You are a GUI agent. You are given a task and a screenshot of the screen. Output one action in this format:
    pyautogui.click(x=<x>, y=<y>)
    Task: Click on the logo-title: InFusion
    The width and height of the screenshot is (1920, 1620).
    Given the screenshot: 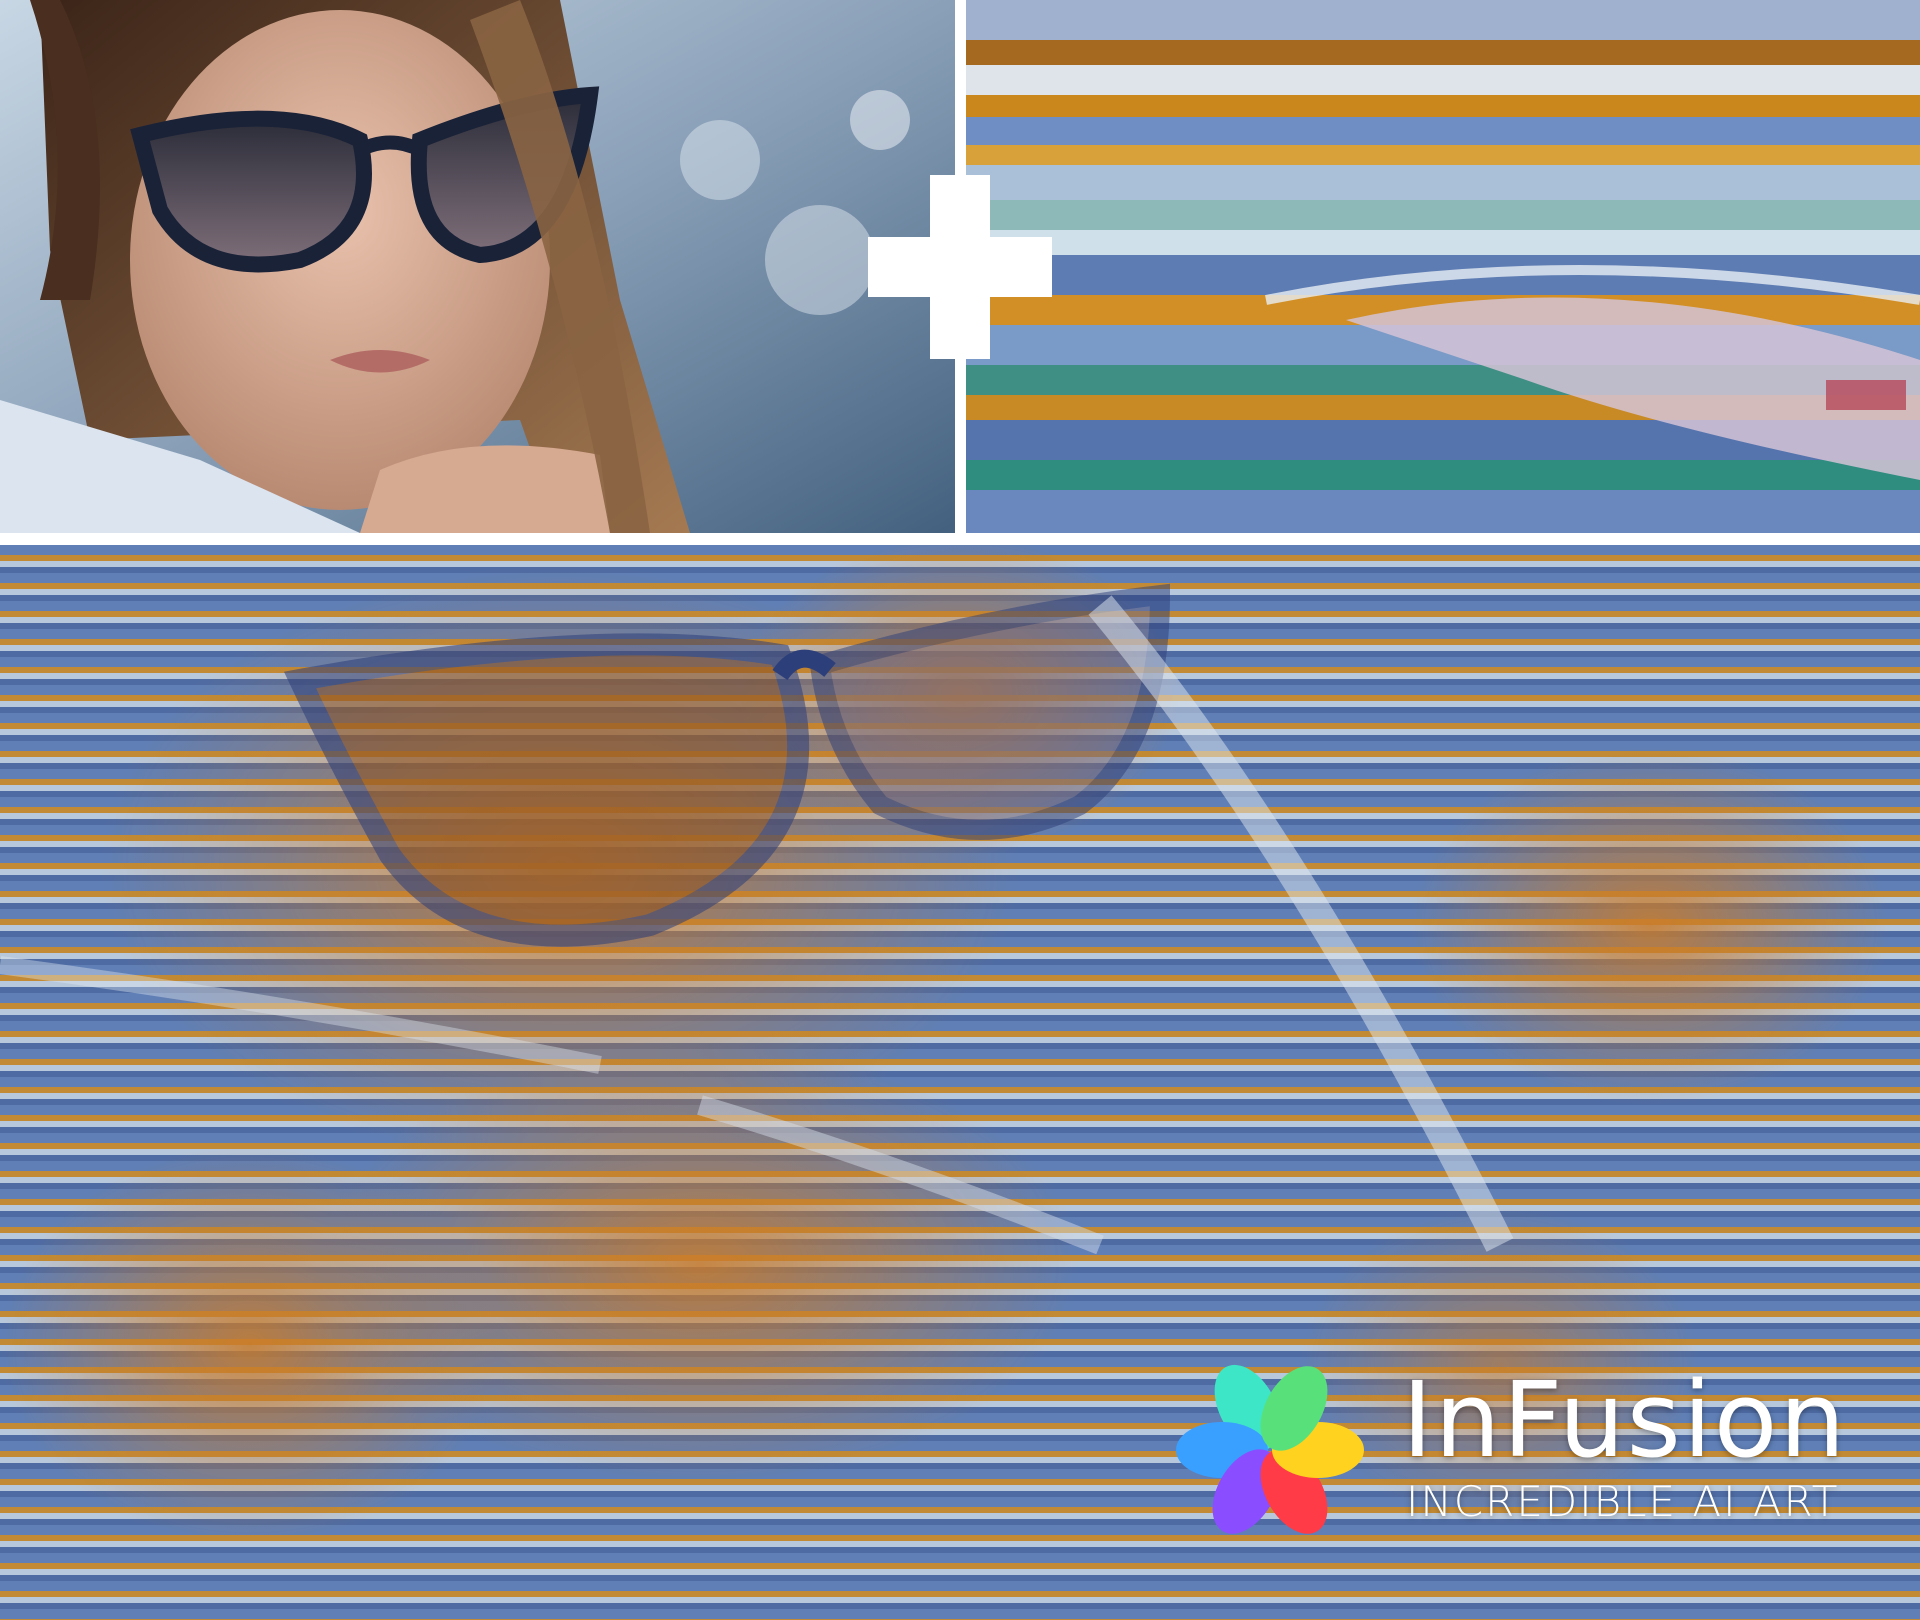 What is the action you would take?
    pyautogui.click(x=1625, y=1420)
    